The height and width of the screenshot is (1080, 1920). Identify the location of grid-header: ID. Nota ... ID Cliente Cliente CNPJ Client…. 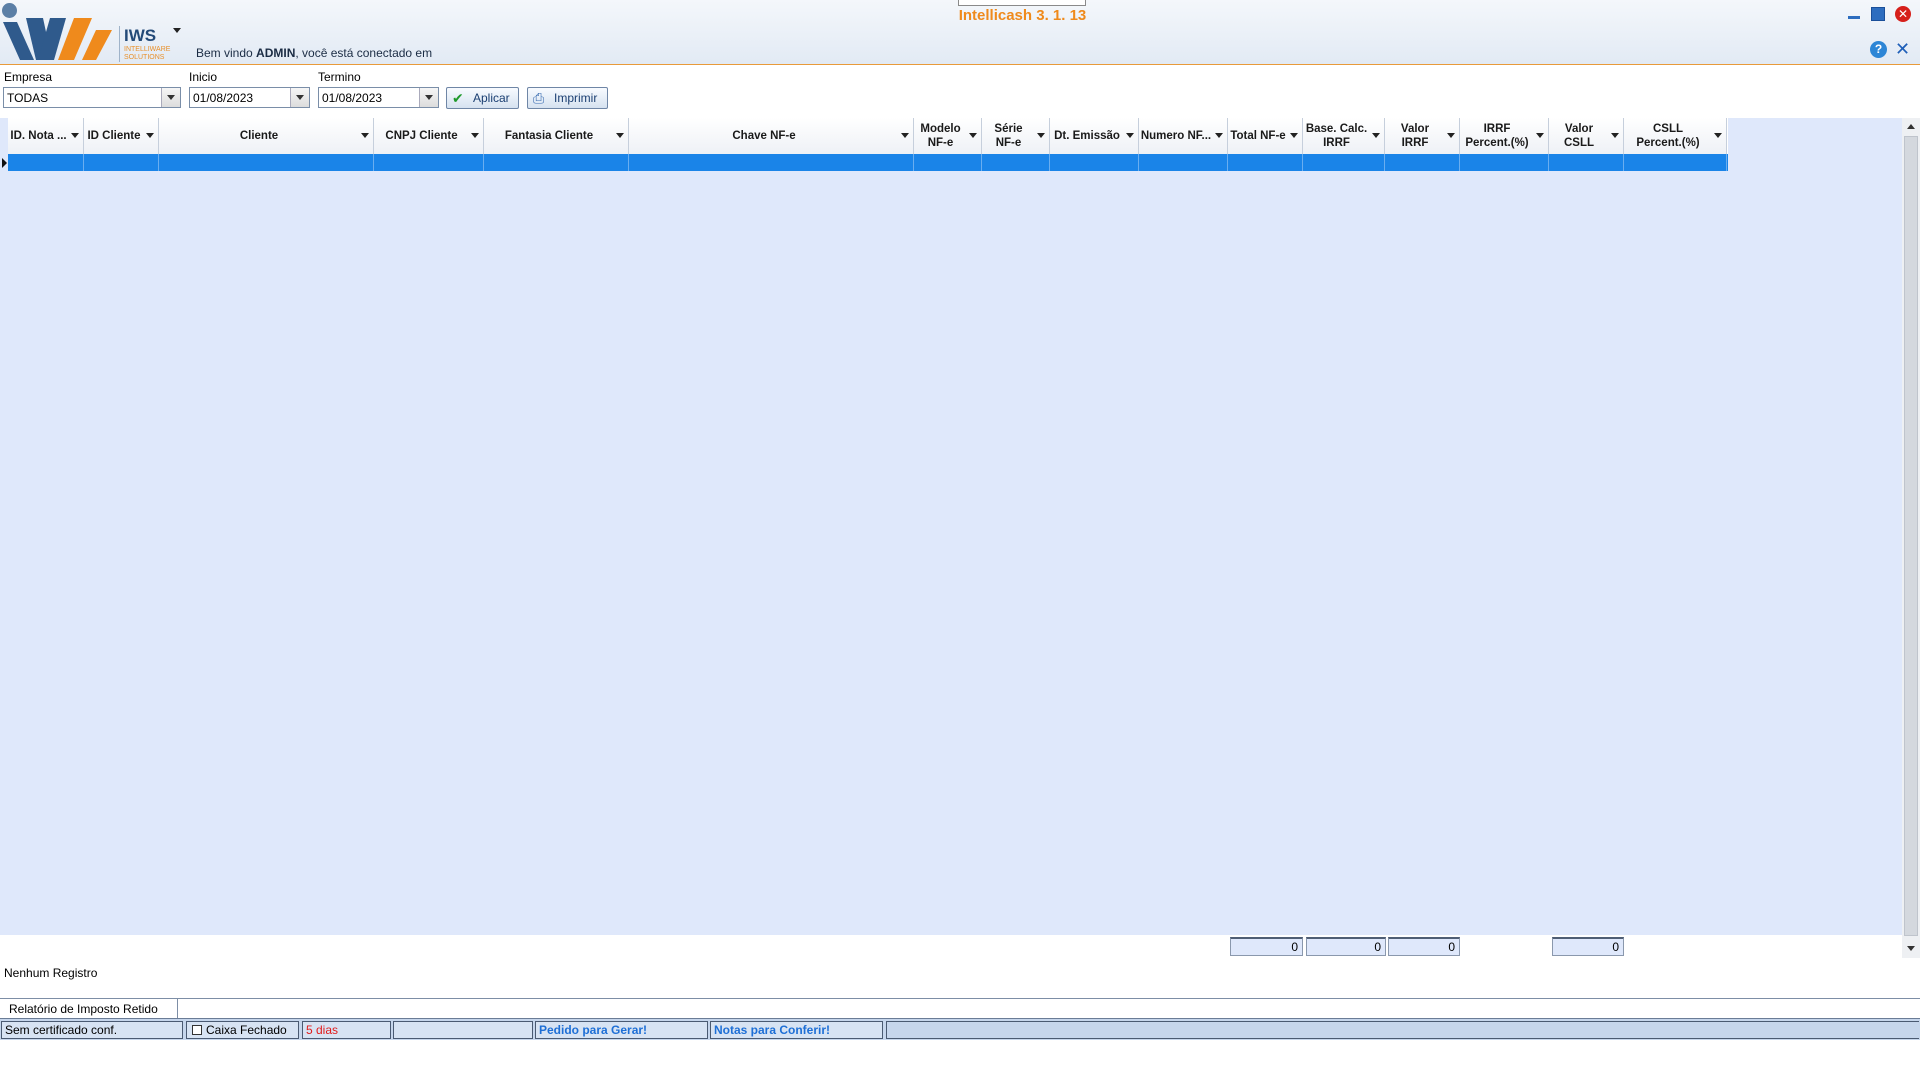
(868, 136).